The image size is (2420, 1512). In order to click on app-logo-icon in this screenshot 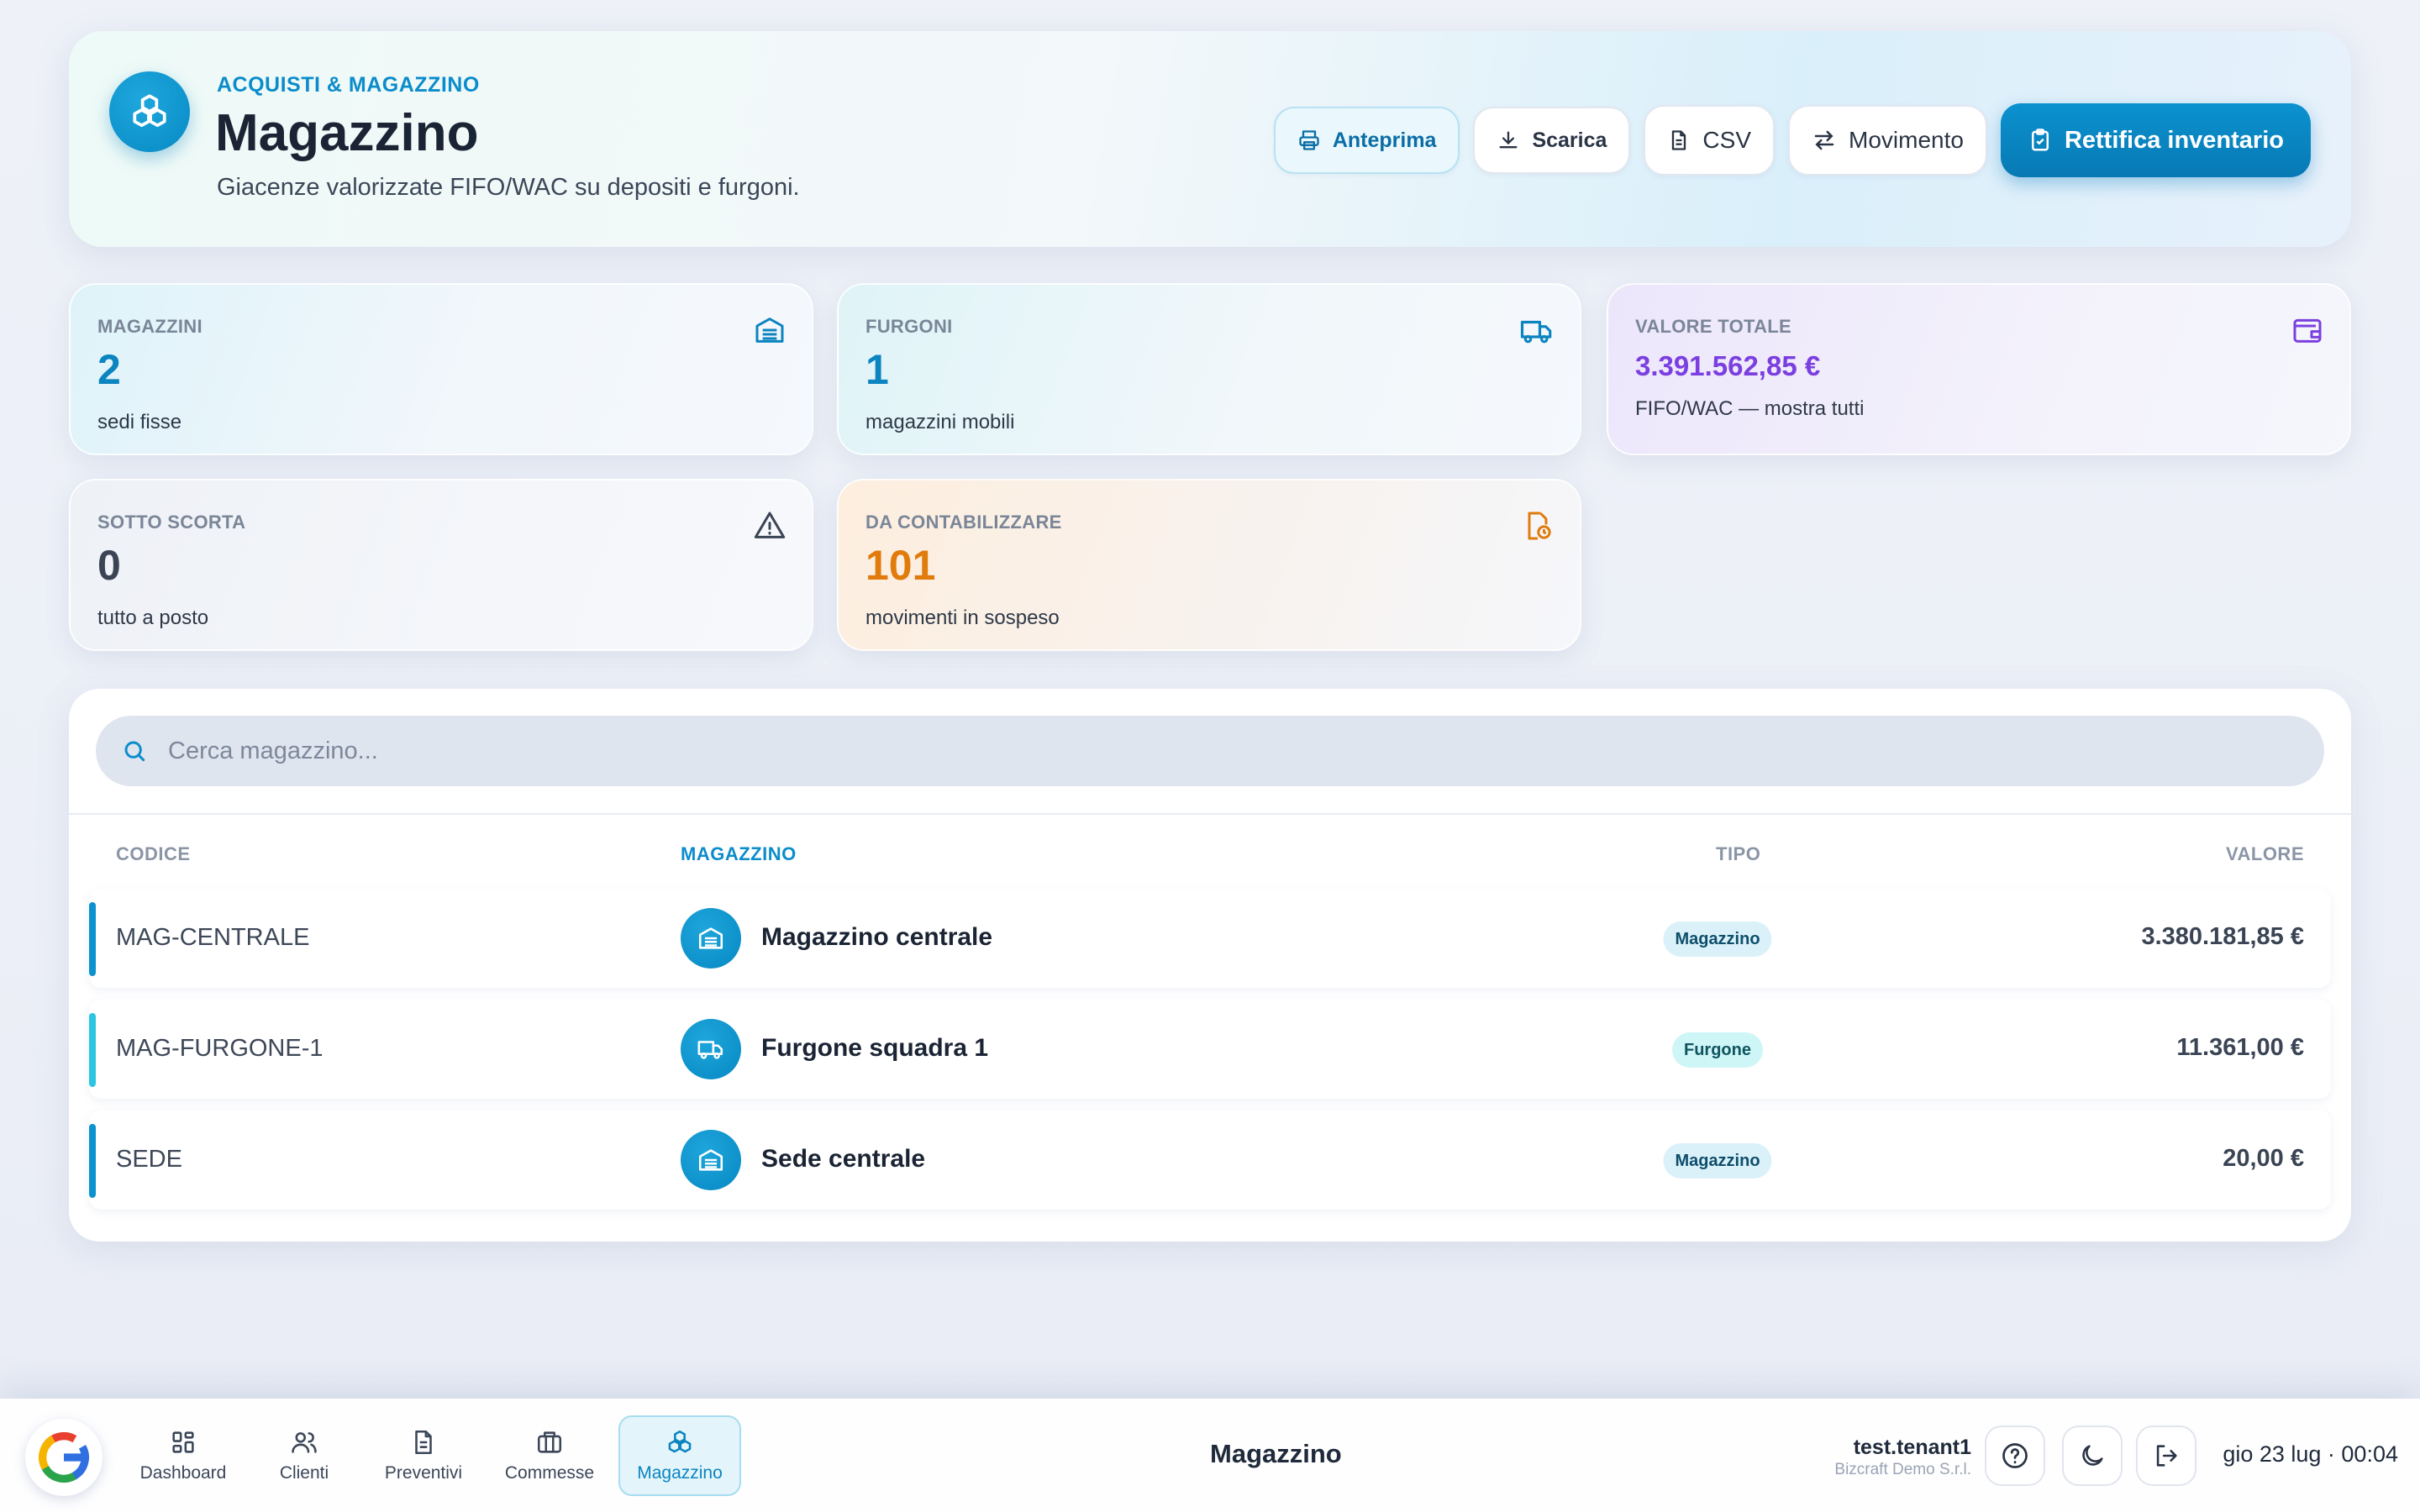, I will do `click(64, 1457)`.